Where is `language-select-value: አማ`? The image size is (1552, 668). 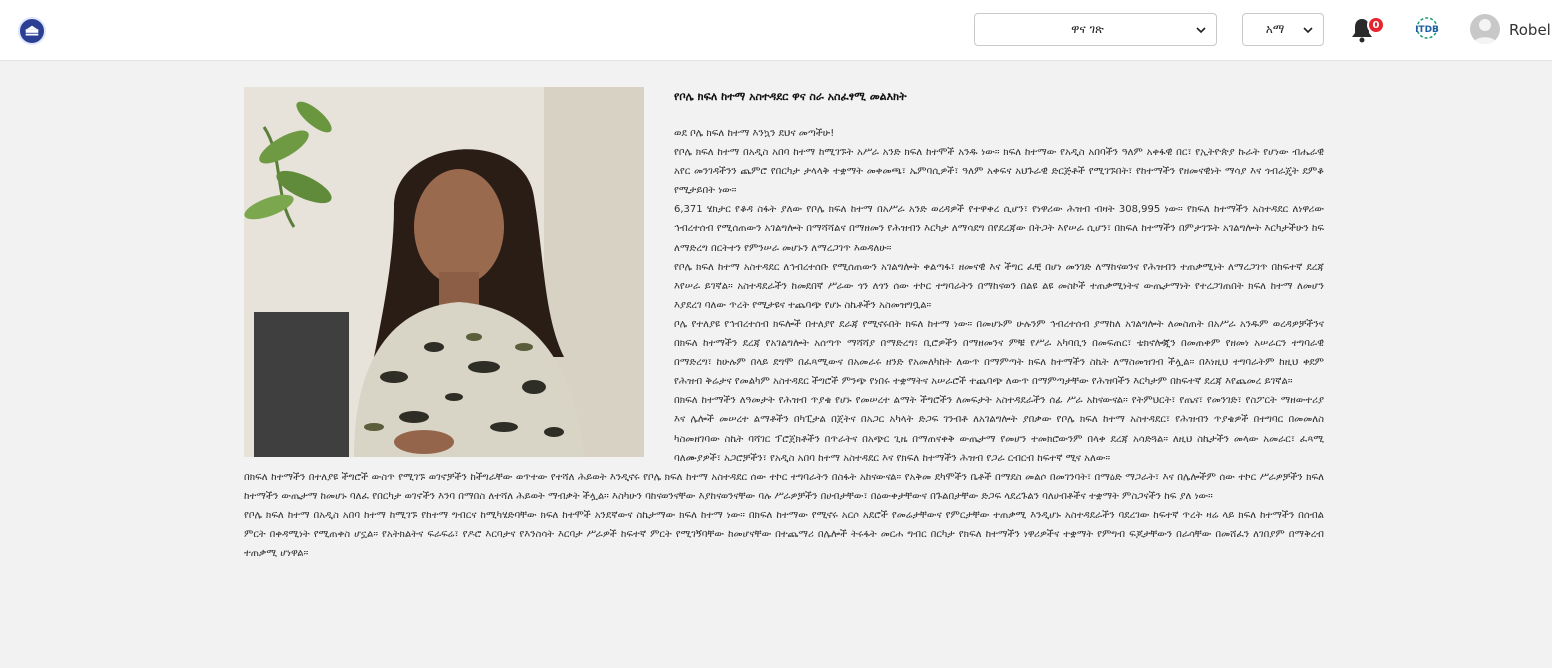 language-select-value: አማ is located at coordinates (1275, 29).